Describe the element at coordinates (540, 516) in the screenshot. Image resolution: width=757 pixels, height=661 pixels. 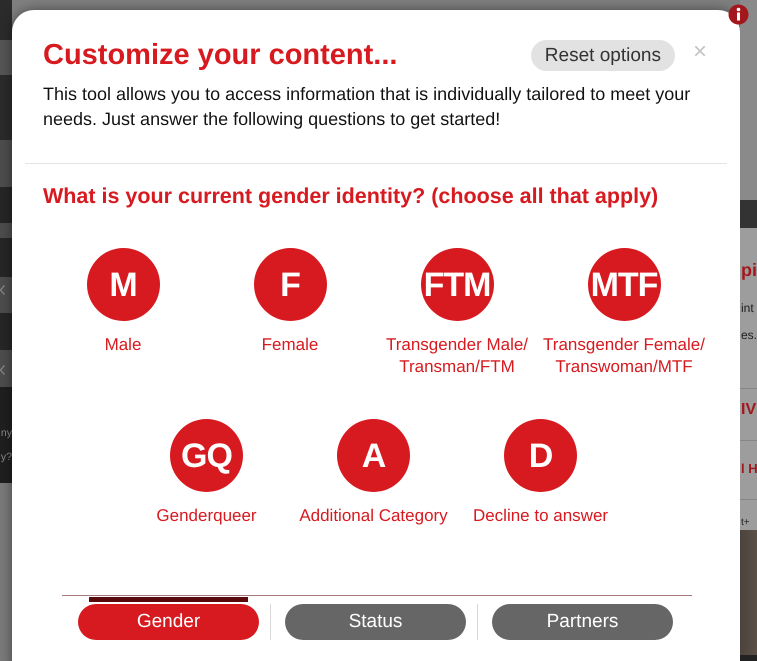
I see `option-label: Decline to answer` at that location.